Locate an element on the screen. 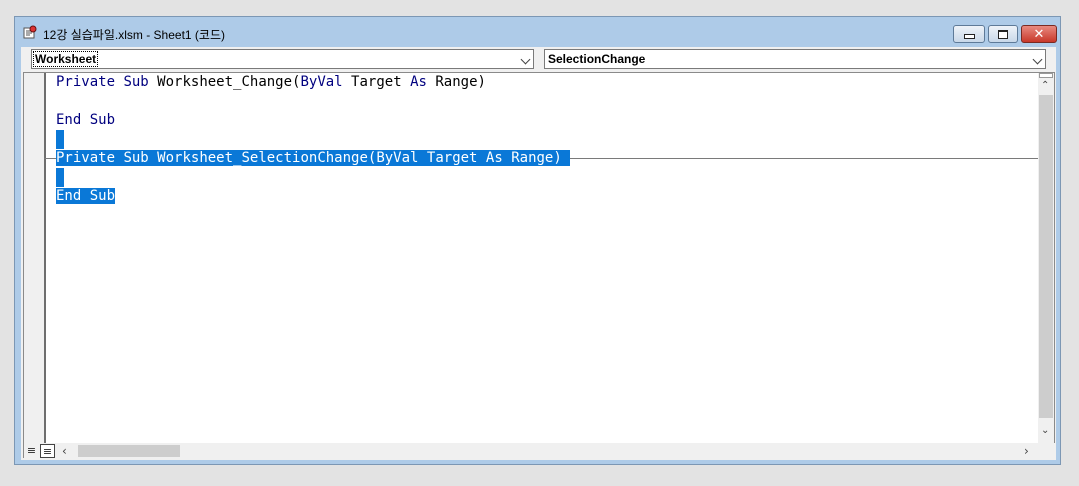  close-button: ✕ is located at coordinates (1039, 34).